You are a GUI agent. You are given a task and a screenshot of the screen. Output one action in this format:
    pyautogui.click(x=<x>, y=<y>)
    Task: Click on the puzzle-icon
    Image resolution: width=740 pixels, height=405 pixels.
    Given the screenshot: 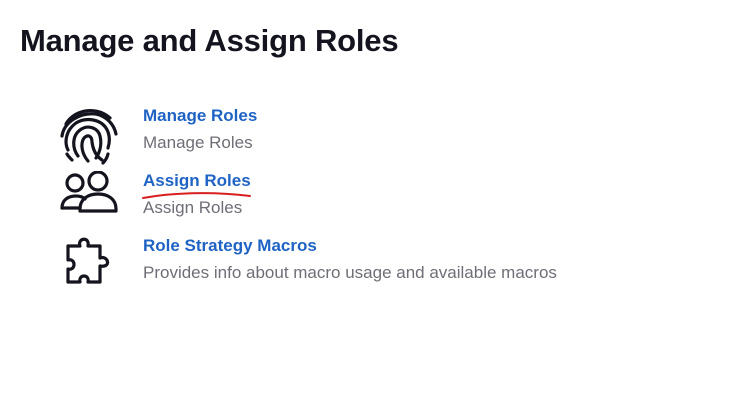 What is the action you would take?
    pyautogui.click(x=90, y=267)
    